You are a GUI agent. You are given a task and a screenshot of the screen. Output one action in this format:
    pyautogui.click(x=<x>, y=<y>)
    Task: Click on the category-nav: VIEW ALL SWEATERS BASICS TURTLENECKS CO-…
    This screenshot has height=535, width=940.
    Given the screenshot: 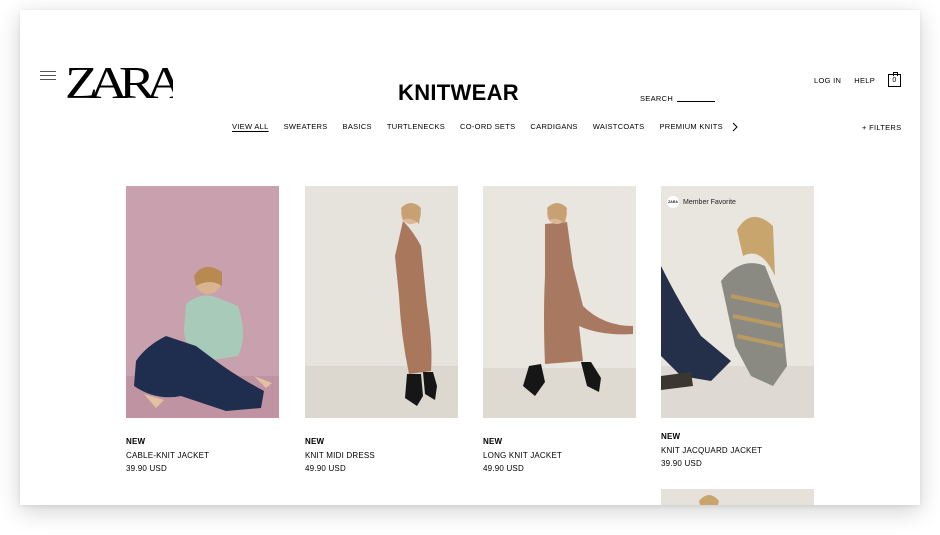 What is the action you would take?
    pyautogui.click(x=485, y=127)
    